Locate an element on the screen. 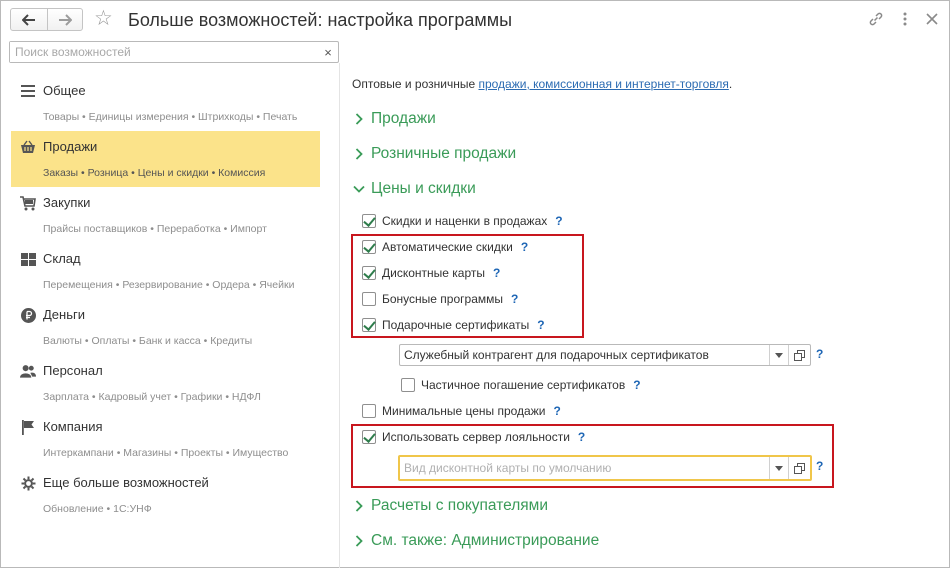 This screenshot has width=950, height=568. forward-button is located at coordinates (64, 19).